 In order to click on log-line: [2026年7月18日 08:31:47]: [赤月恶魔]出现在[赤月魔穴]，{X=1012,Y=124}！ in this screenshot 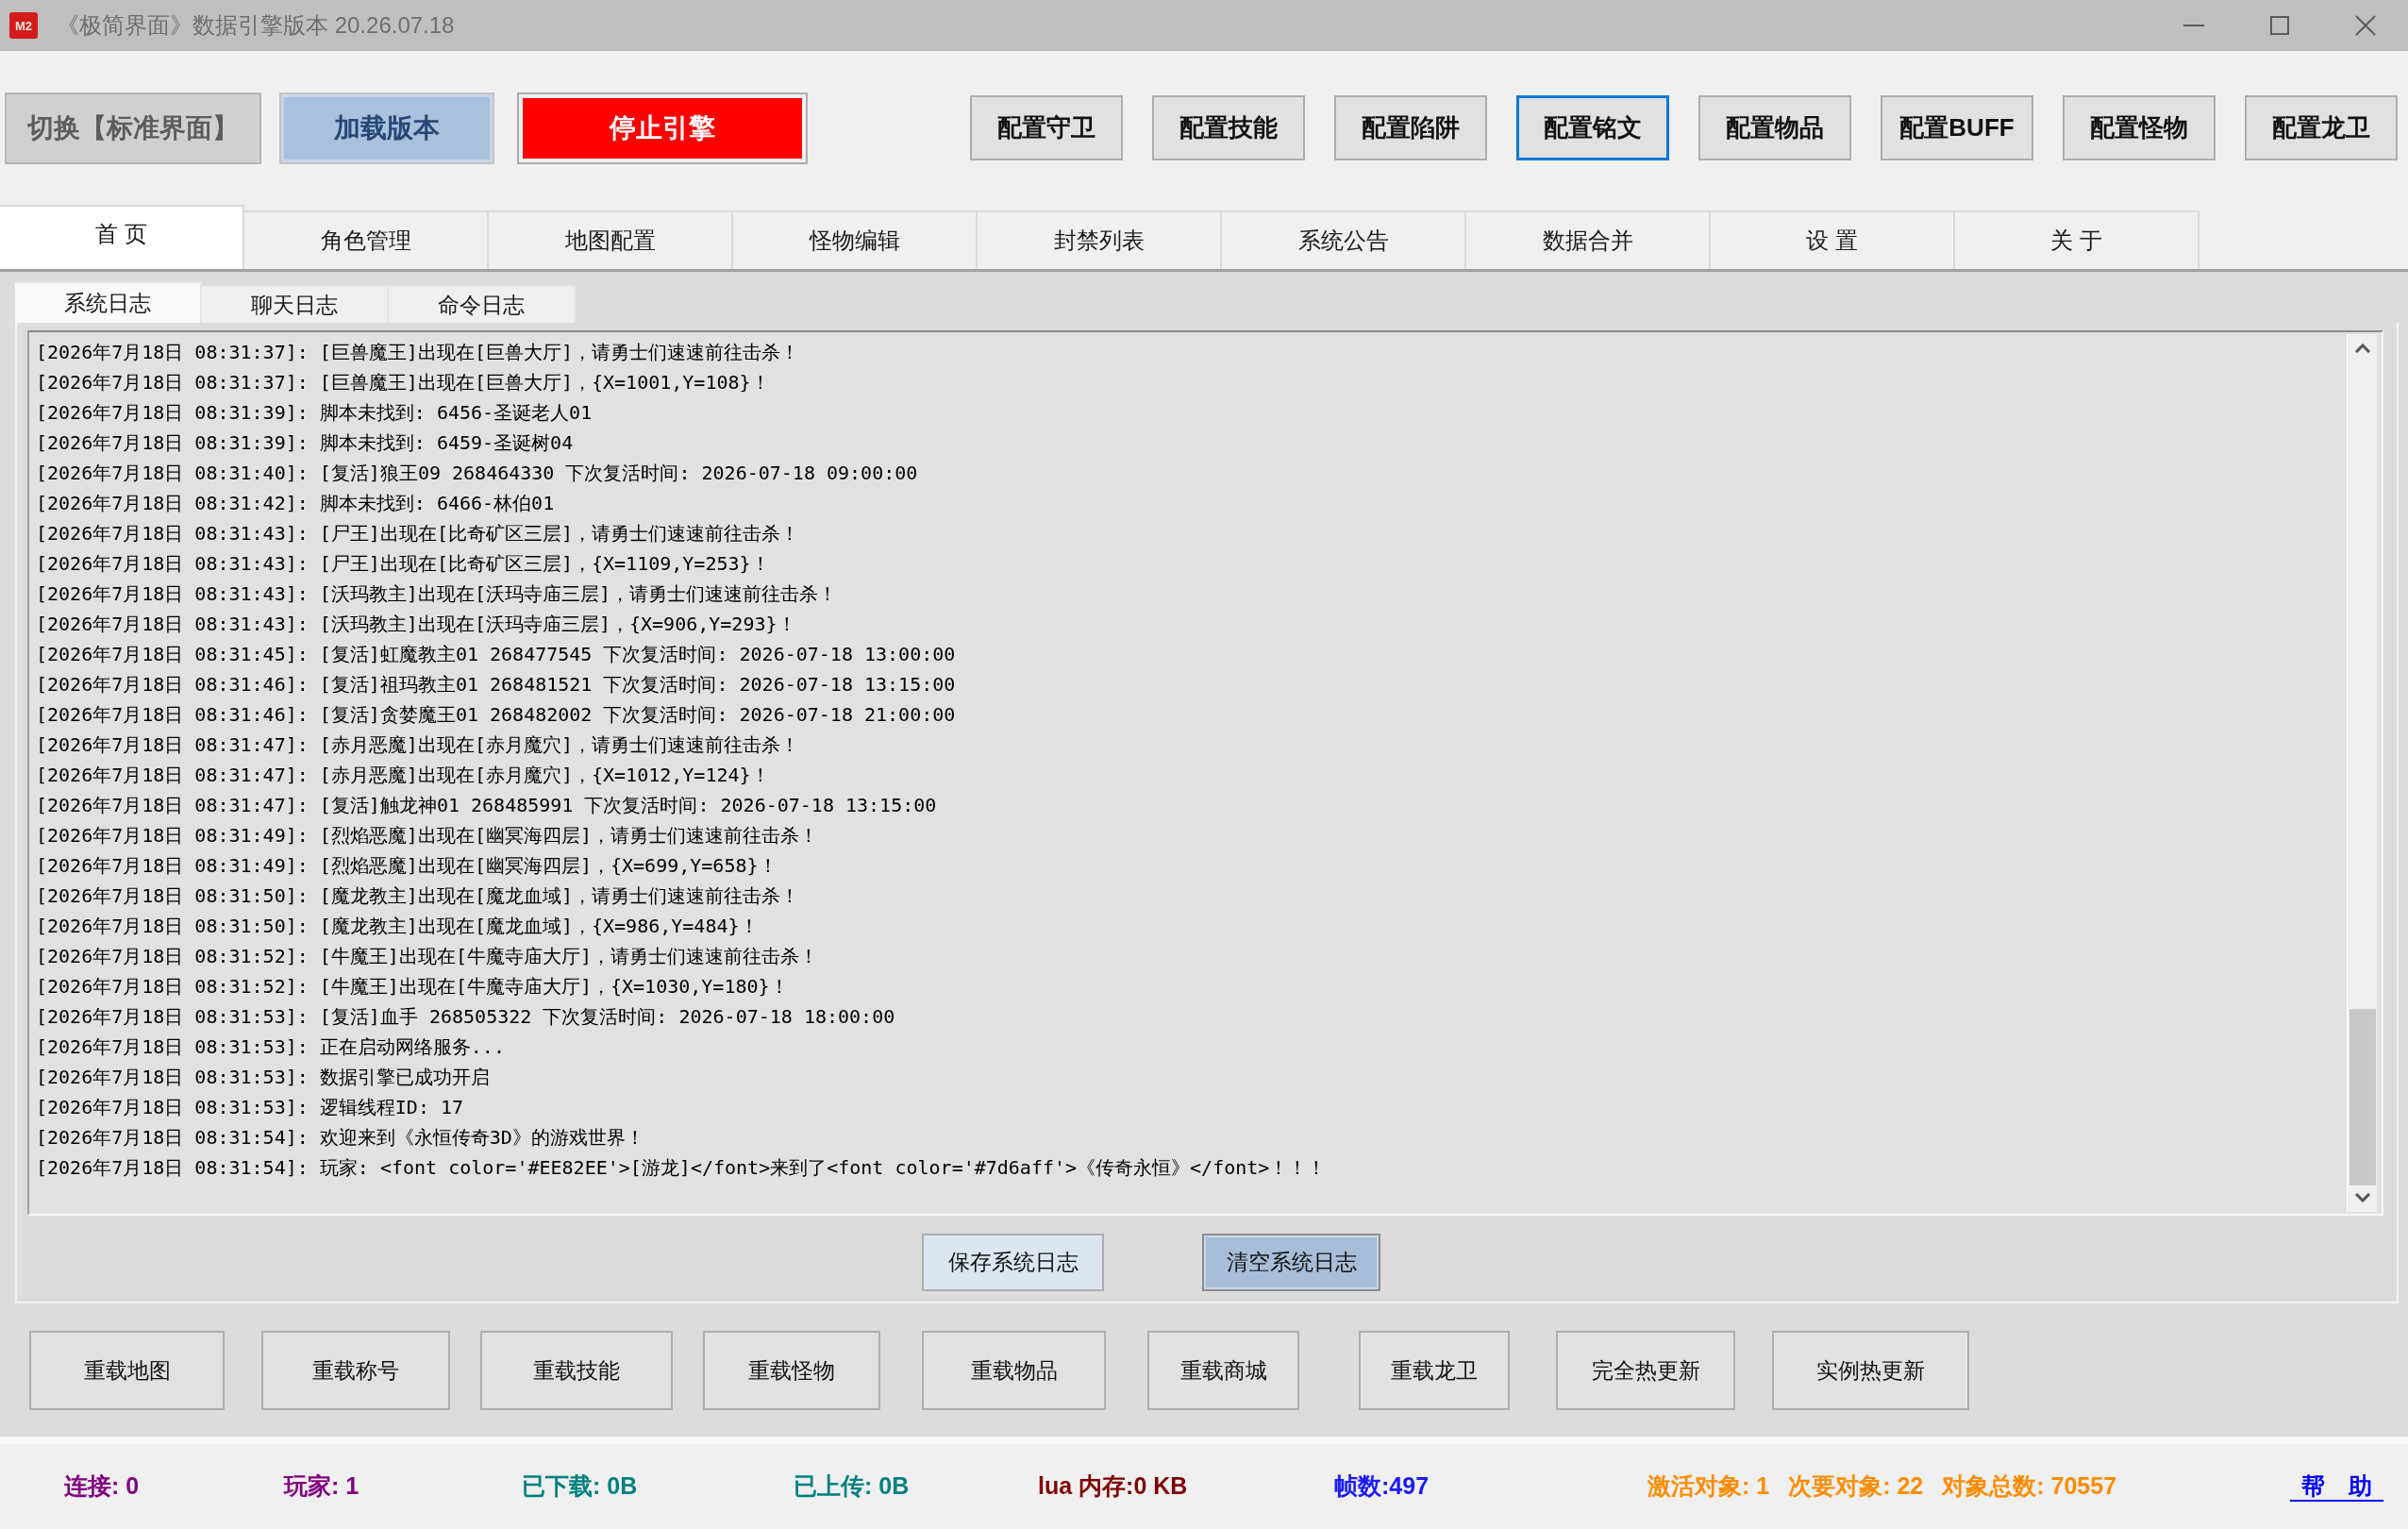, I will do `click(403, 775)`.